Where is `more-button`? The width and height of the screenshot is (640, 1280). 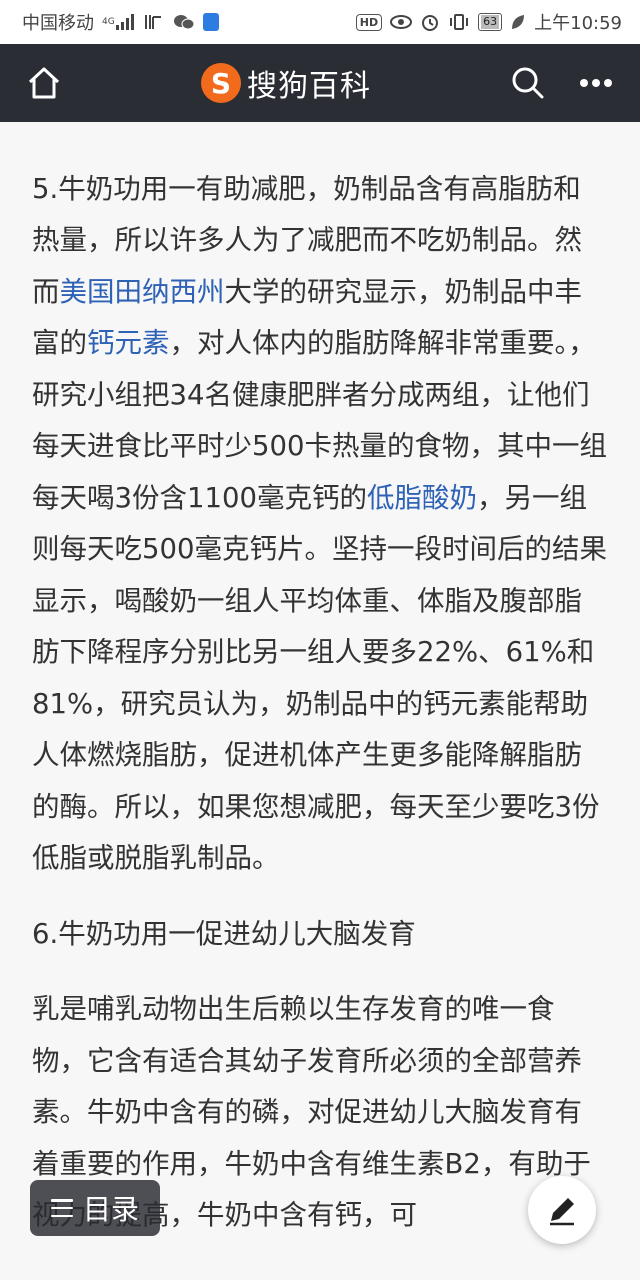 more-button is located at coordinates (596, 83).